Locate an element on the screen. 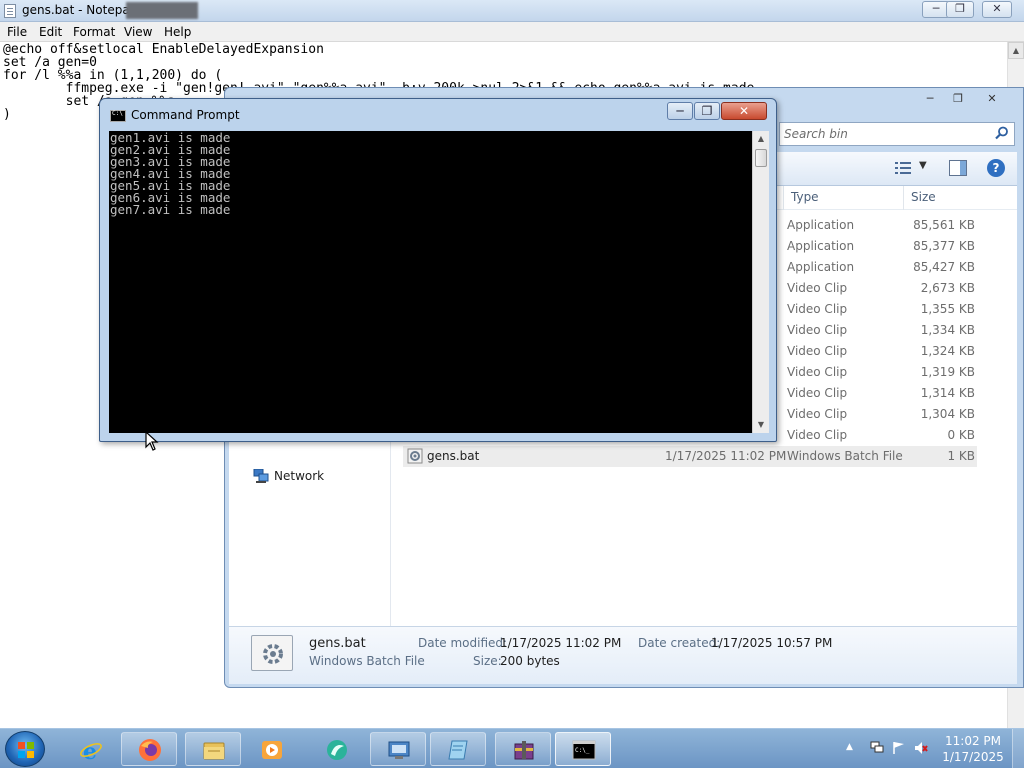 The image size is (1024, 768). explorer-close-button: ✕ is located at coordinates (992, 99).